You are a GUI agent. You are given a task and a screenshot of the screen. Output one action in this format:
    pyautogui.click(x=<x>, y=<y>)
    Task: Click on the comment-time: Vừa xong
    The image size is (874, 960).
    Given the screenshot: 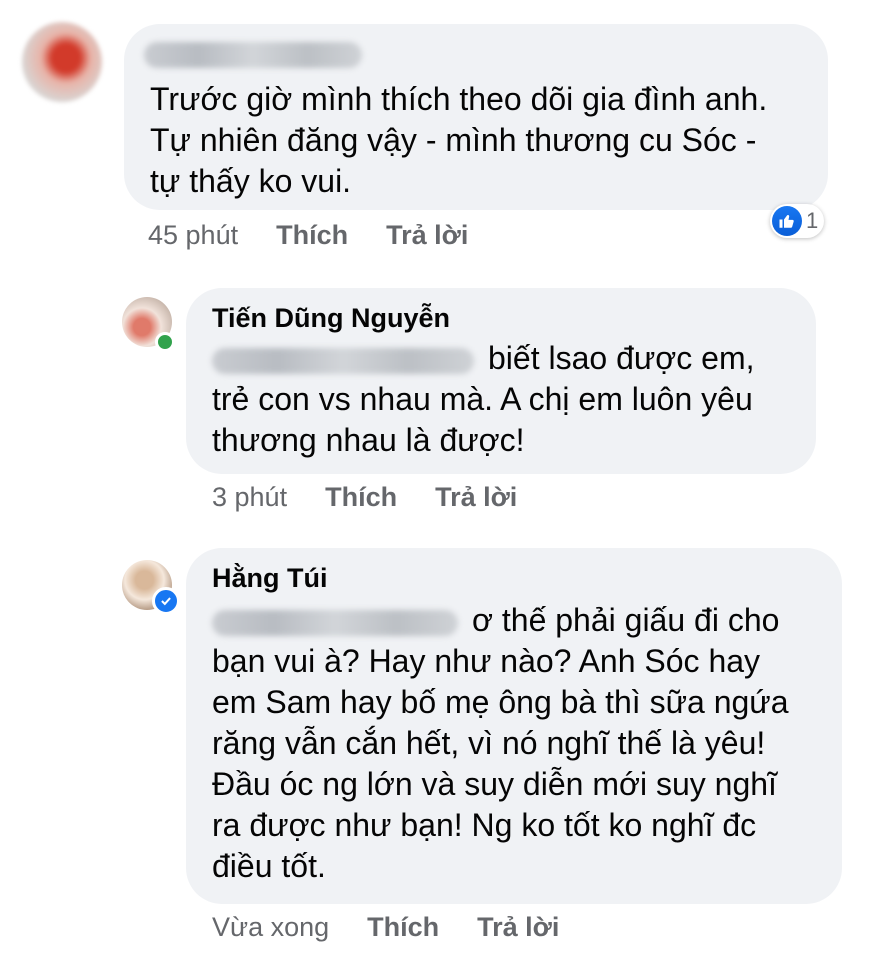 What is the action you would take?
    pyautogui.click(x=270, y=927)
    